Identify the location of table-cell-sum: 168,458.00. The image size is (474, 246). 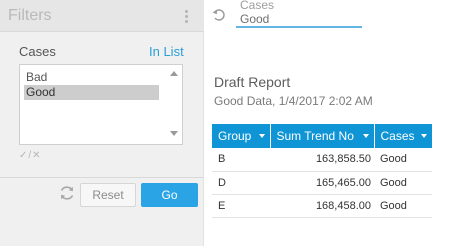
(322, 206).